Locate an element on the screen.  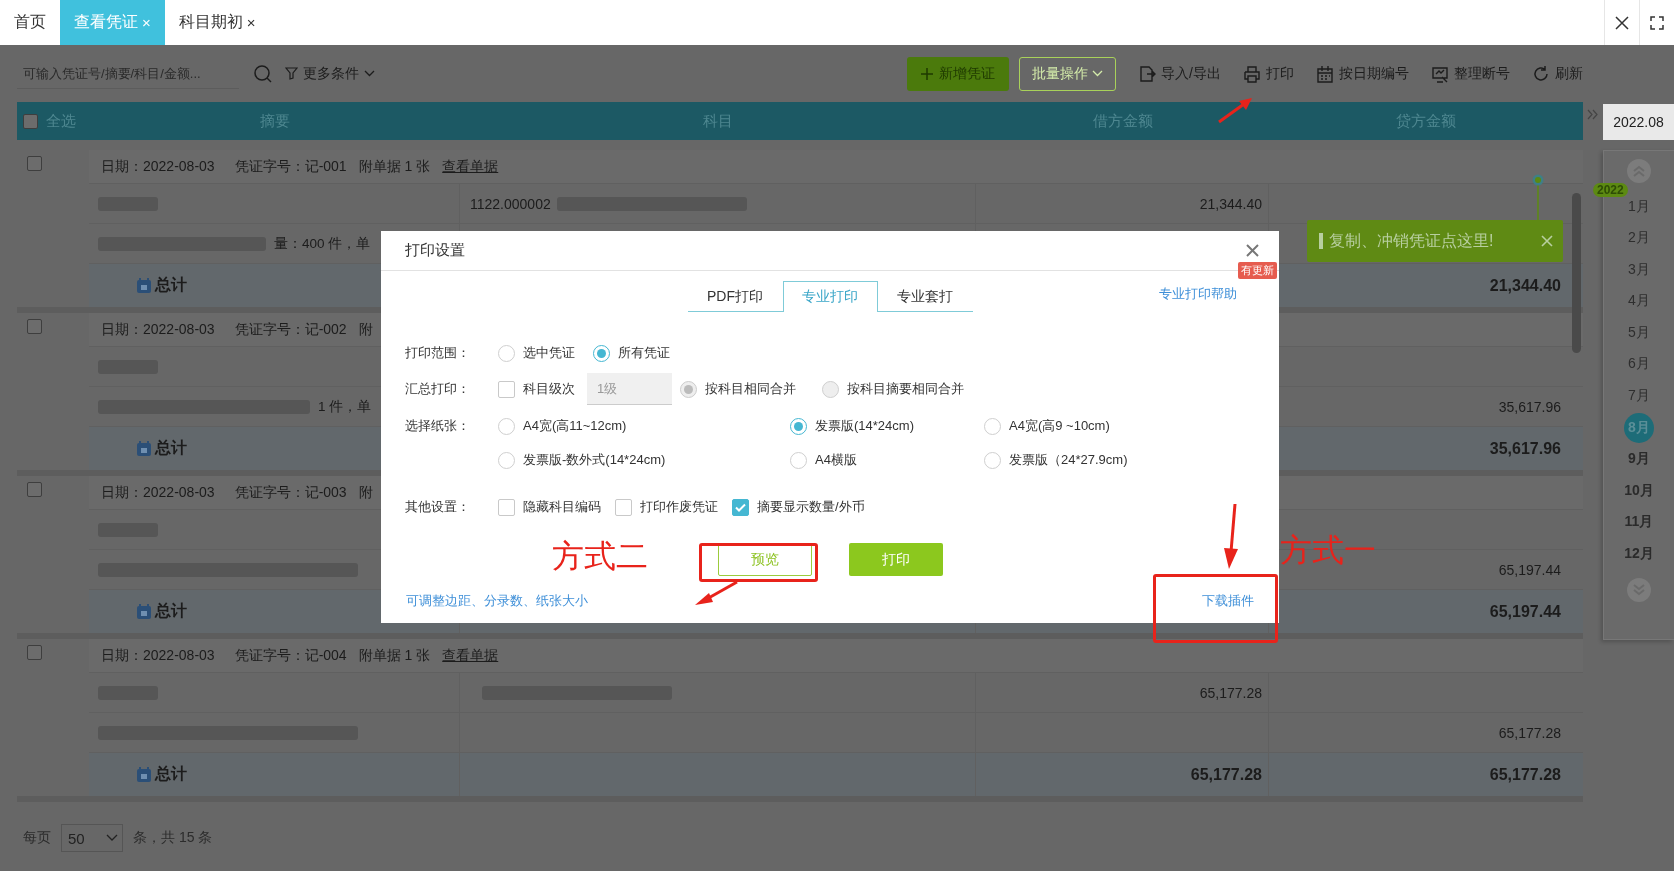
refresh-icon is located at coordinates (1541, 73).